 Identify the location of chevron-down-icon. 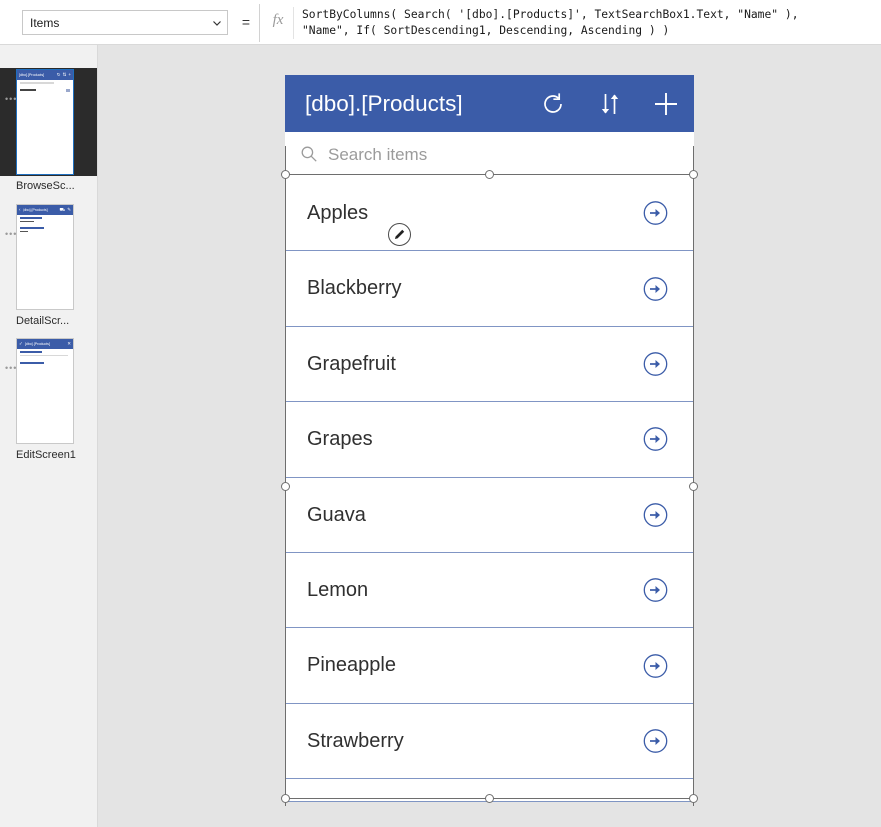
(217, 23).